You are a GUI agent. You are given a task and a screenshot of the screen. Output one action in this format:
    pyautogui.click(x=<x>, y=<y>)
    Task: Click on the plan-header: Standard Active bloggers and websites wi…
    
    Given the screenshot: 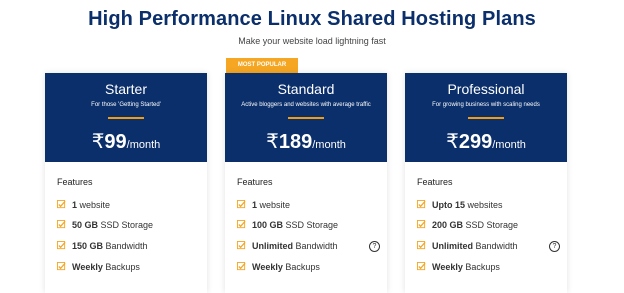 What is the action you would take?
    pyautogui.click(x=306, y=117)
    